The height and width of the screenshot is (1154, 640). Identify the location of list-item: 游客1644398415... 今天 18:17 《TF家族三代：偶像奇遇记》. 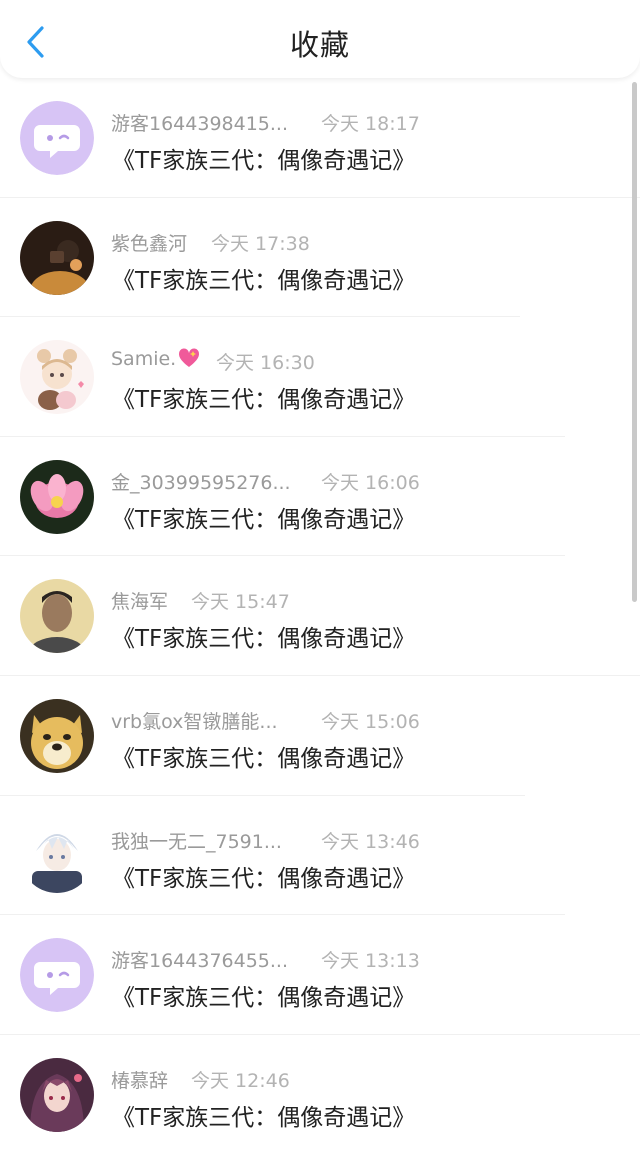
(320, 138).